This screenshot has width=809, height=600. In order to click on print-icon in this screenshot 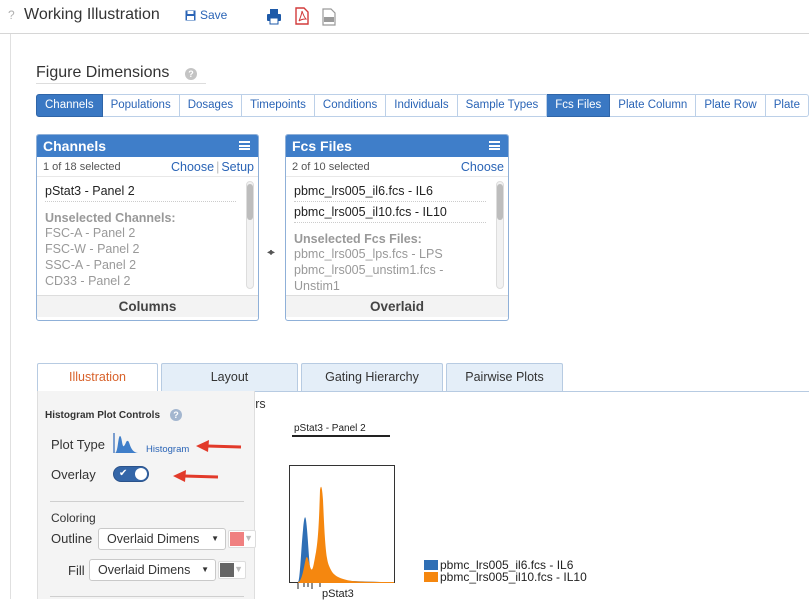, I will do `click(274, 17)`.